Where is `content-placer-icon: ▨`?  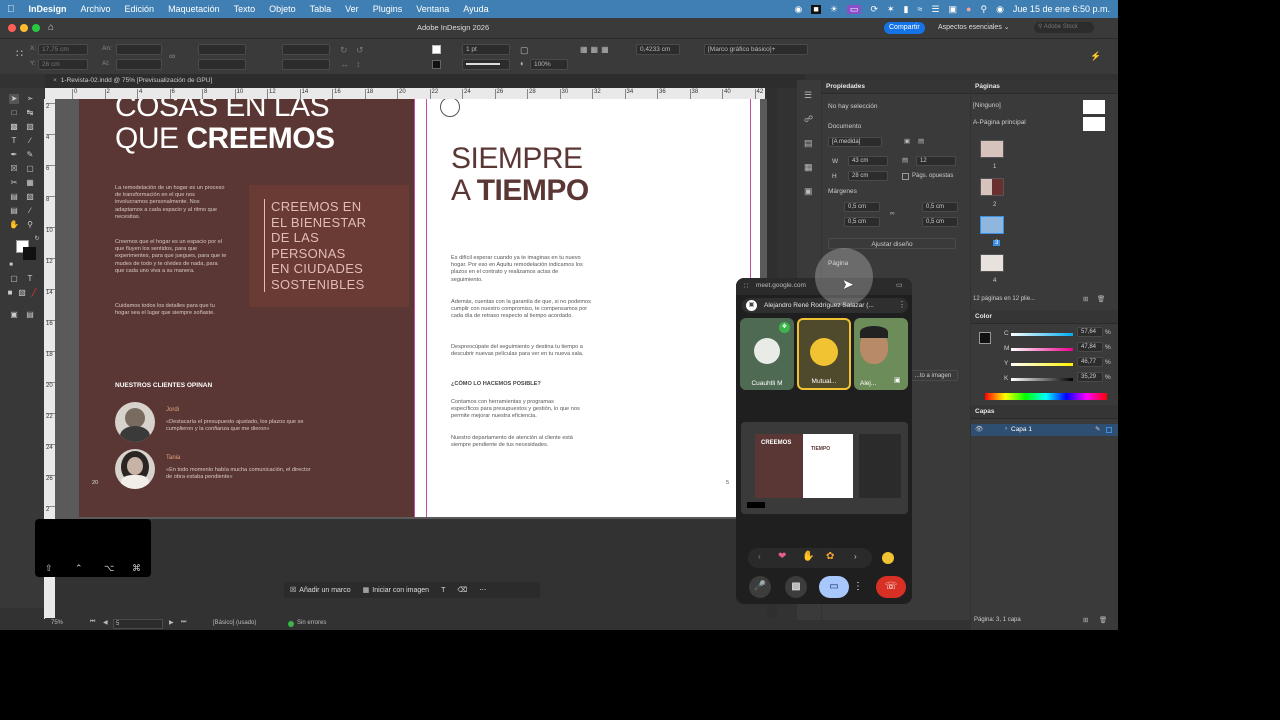 content-placer-icon: ▨ is located at coordinates (30, 127).